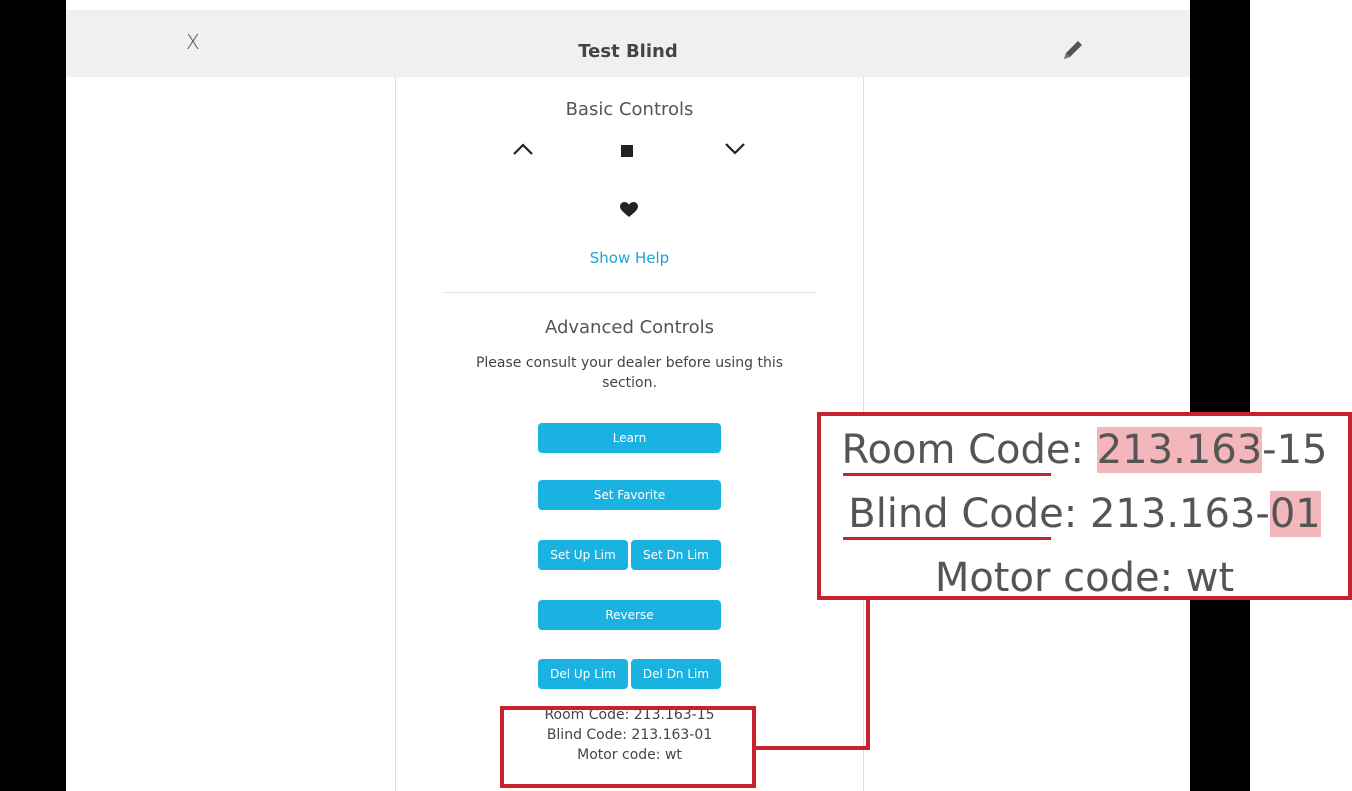 The width and height of the screenshot is (1352, 791). I want to click on up-button, so click(523, 151).